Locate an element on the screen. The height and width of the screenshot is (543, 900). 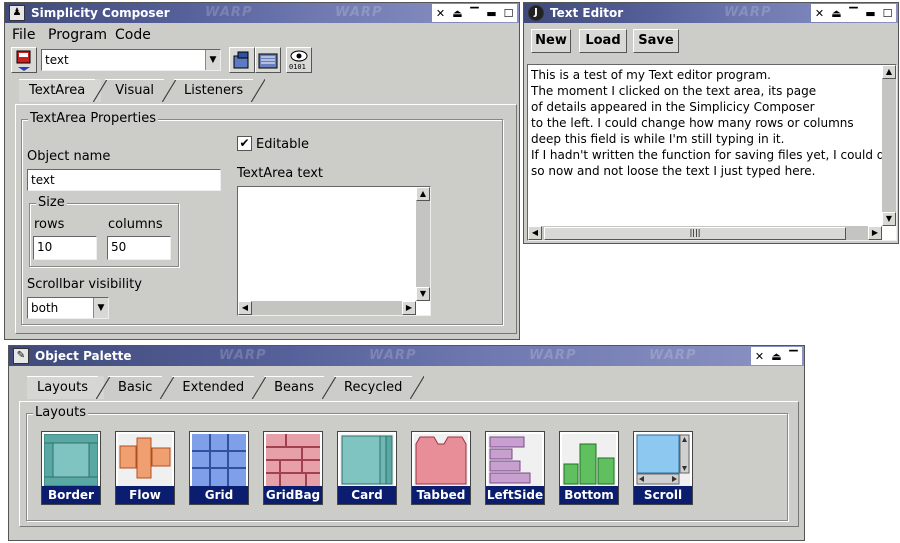
app-icon: ♟ is located at coordinates (17, 13).